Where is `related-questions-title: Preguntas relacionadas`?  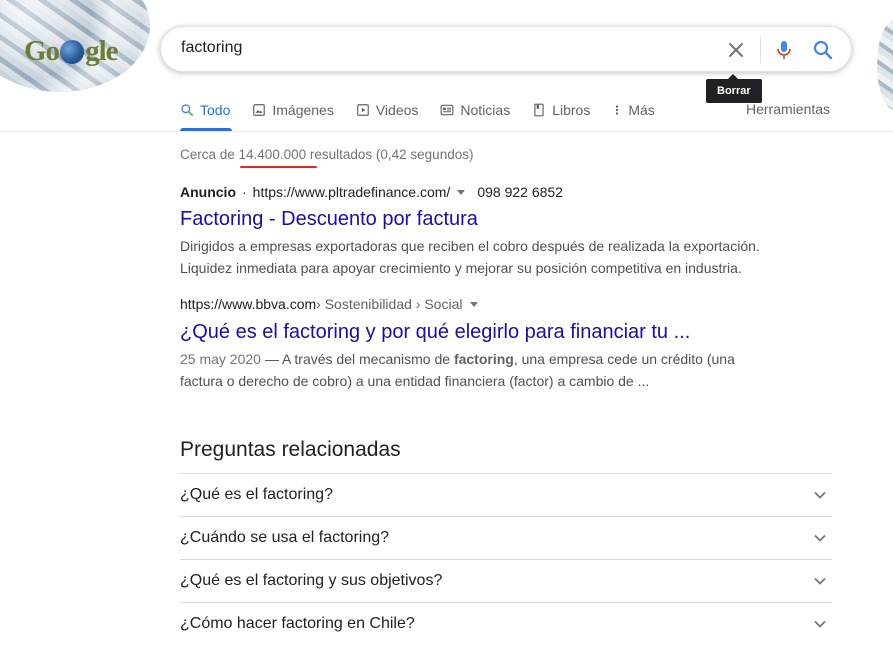 related-questions-title: Preguntas relacionadas is located at coordinates (290, 449).